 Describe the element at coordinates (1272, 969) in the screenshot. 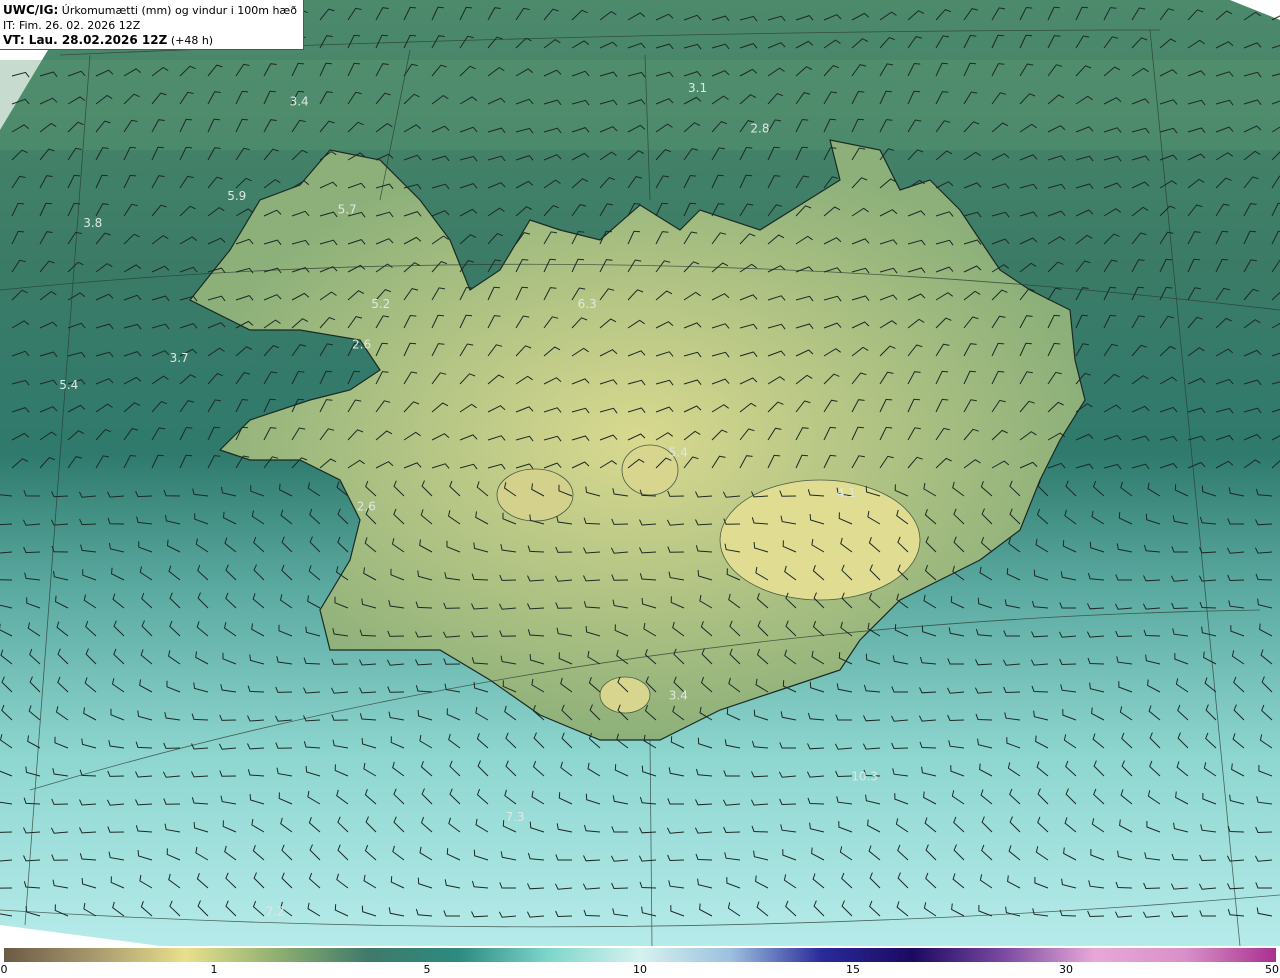

I see `colorbar-tick: 50` at that location.